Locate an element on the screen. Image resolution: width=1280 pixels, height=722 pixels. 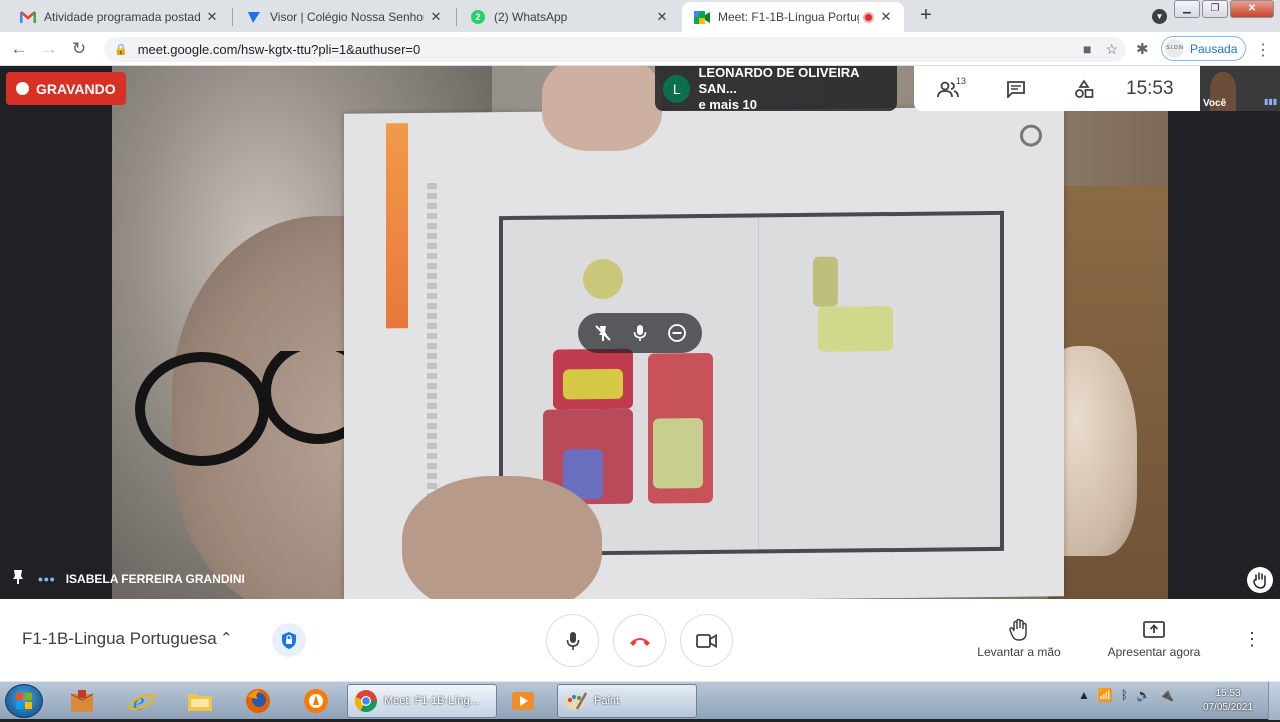
shapes-icon is located at coordinates (1084, 88).